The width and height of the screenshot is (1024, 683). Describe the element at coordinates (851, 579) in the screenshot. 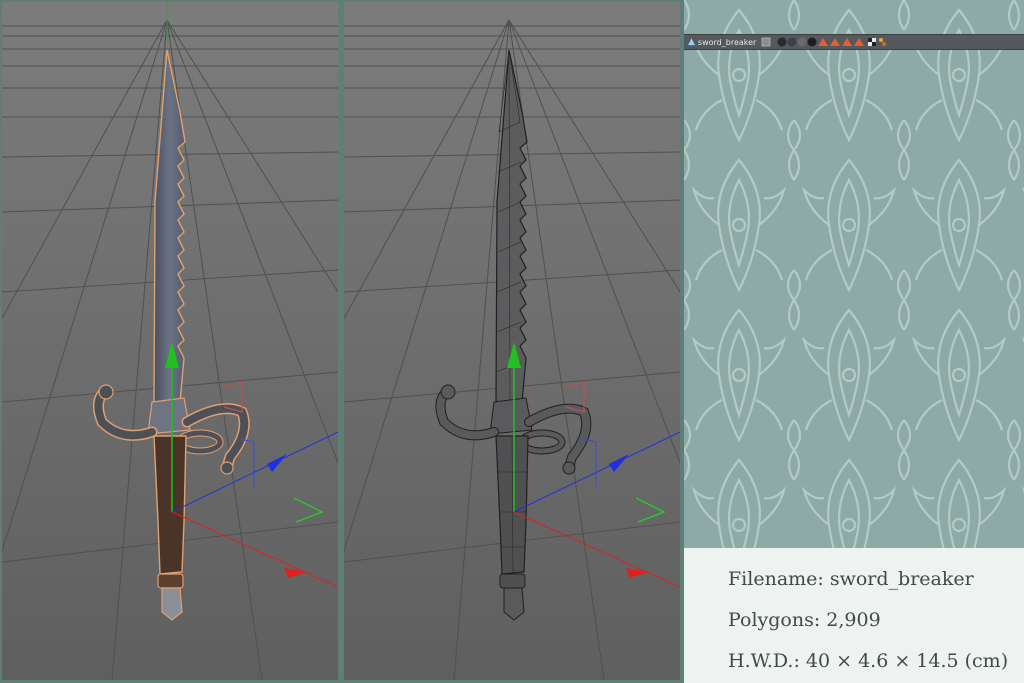

I see `info-filename: Filename: sword_breaker` at that location.